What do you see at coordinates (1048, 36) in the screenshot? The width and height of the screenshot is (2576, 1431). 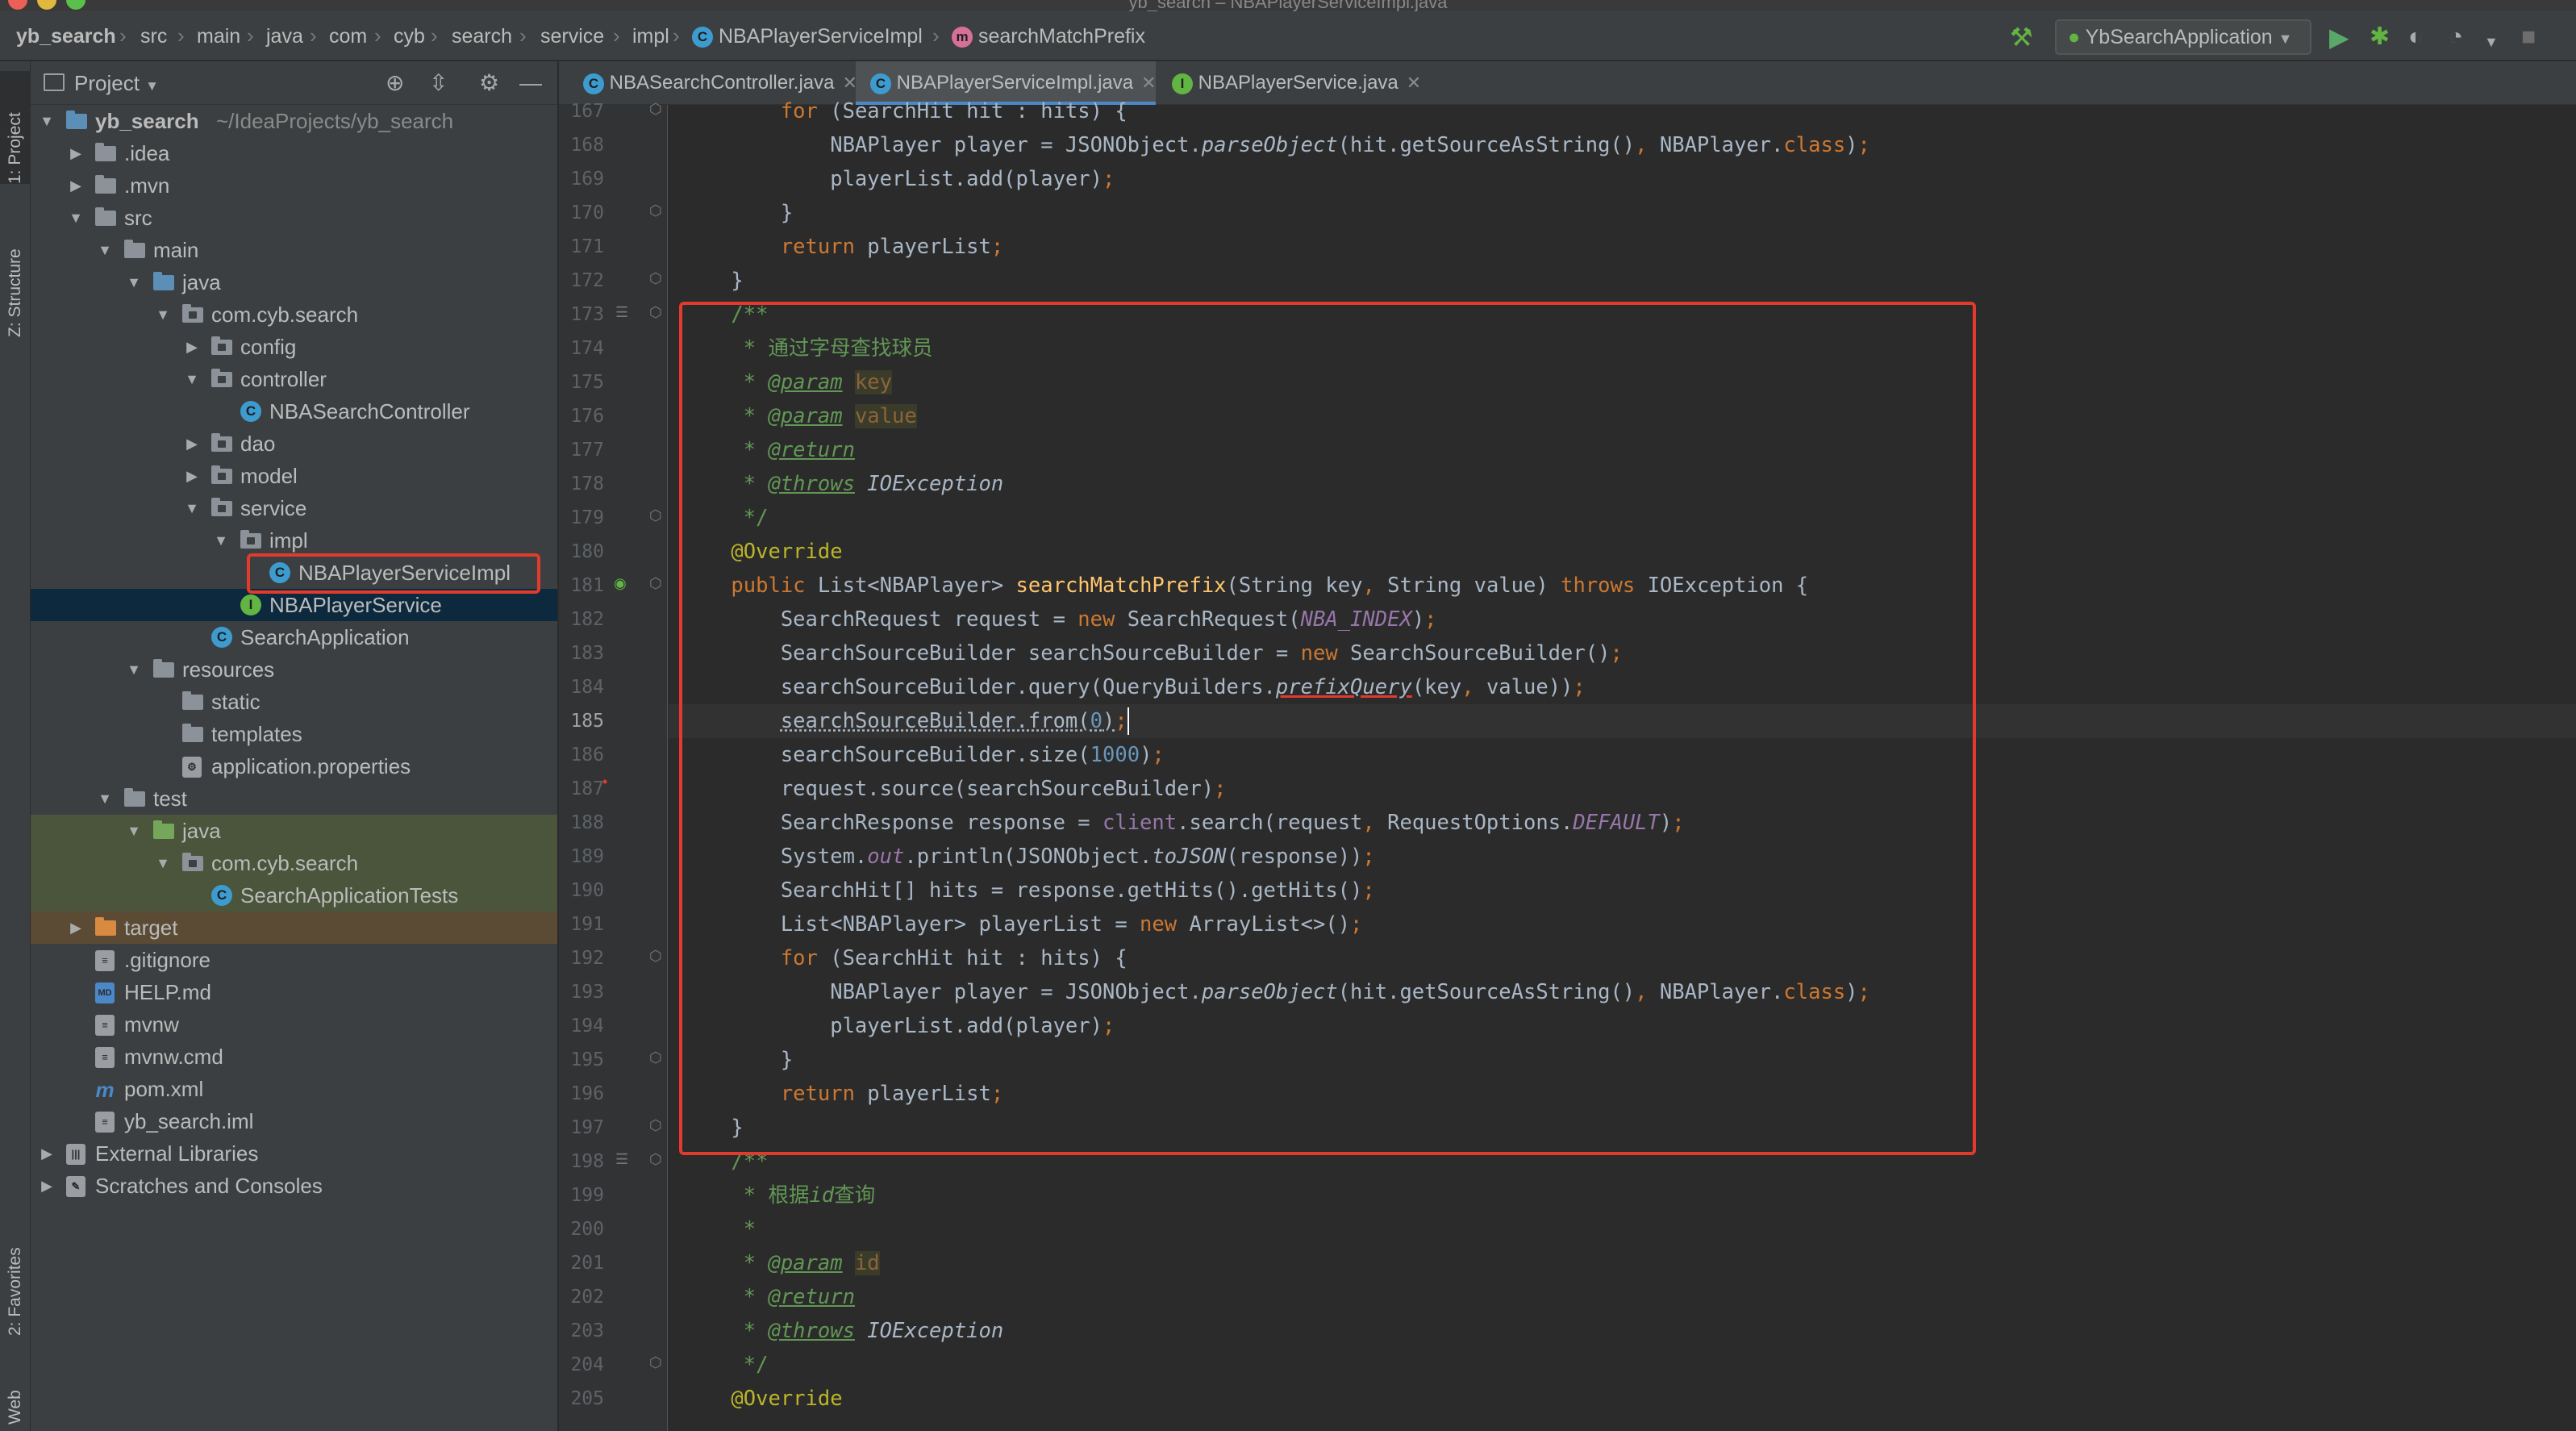 I see `breadcrumb-method: m searchMatchPrefix` at bounding box center [1048, 36].